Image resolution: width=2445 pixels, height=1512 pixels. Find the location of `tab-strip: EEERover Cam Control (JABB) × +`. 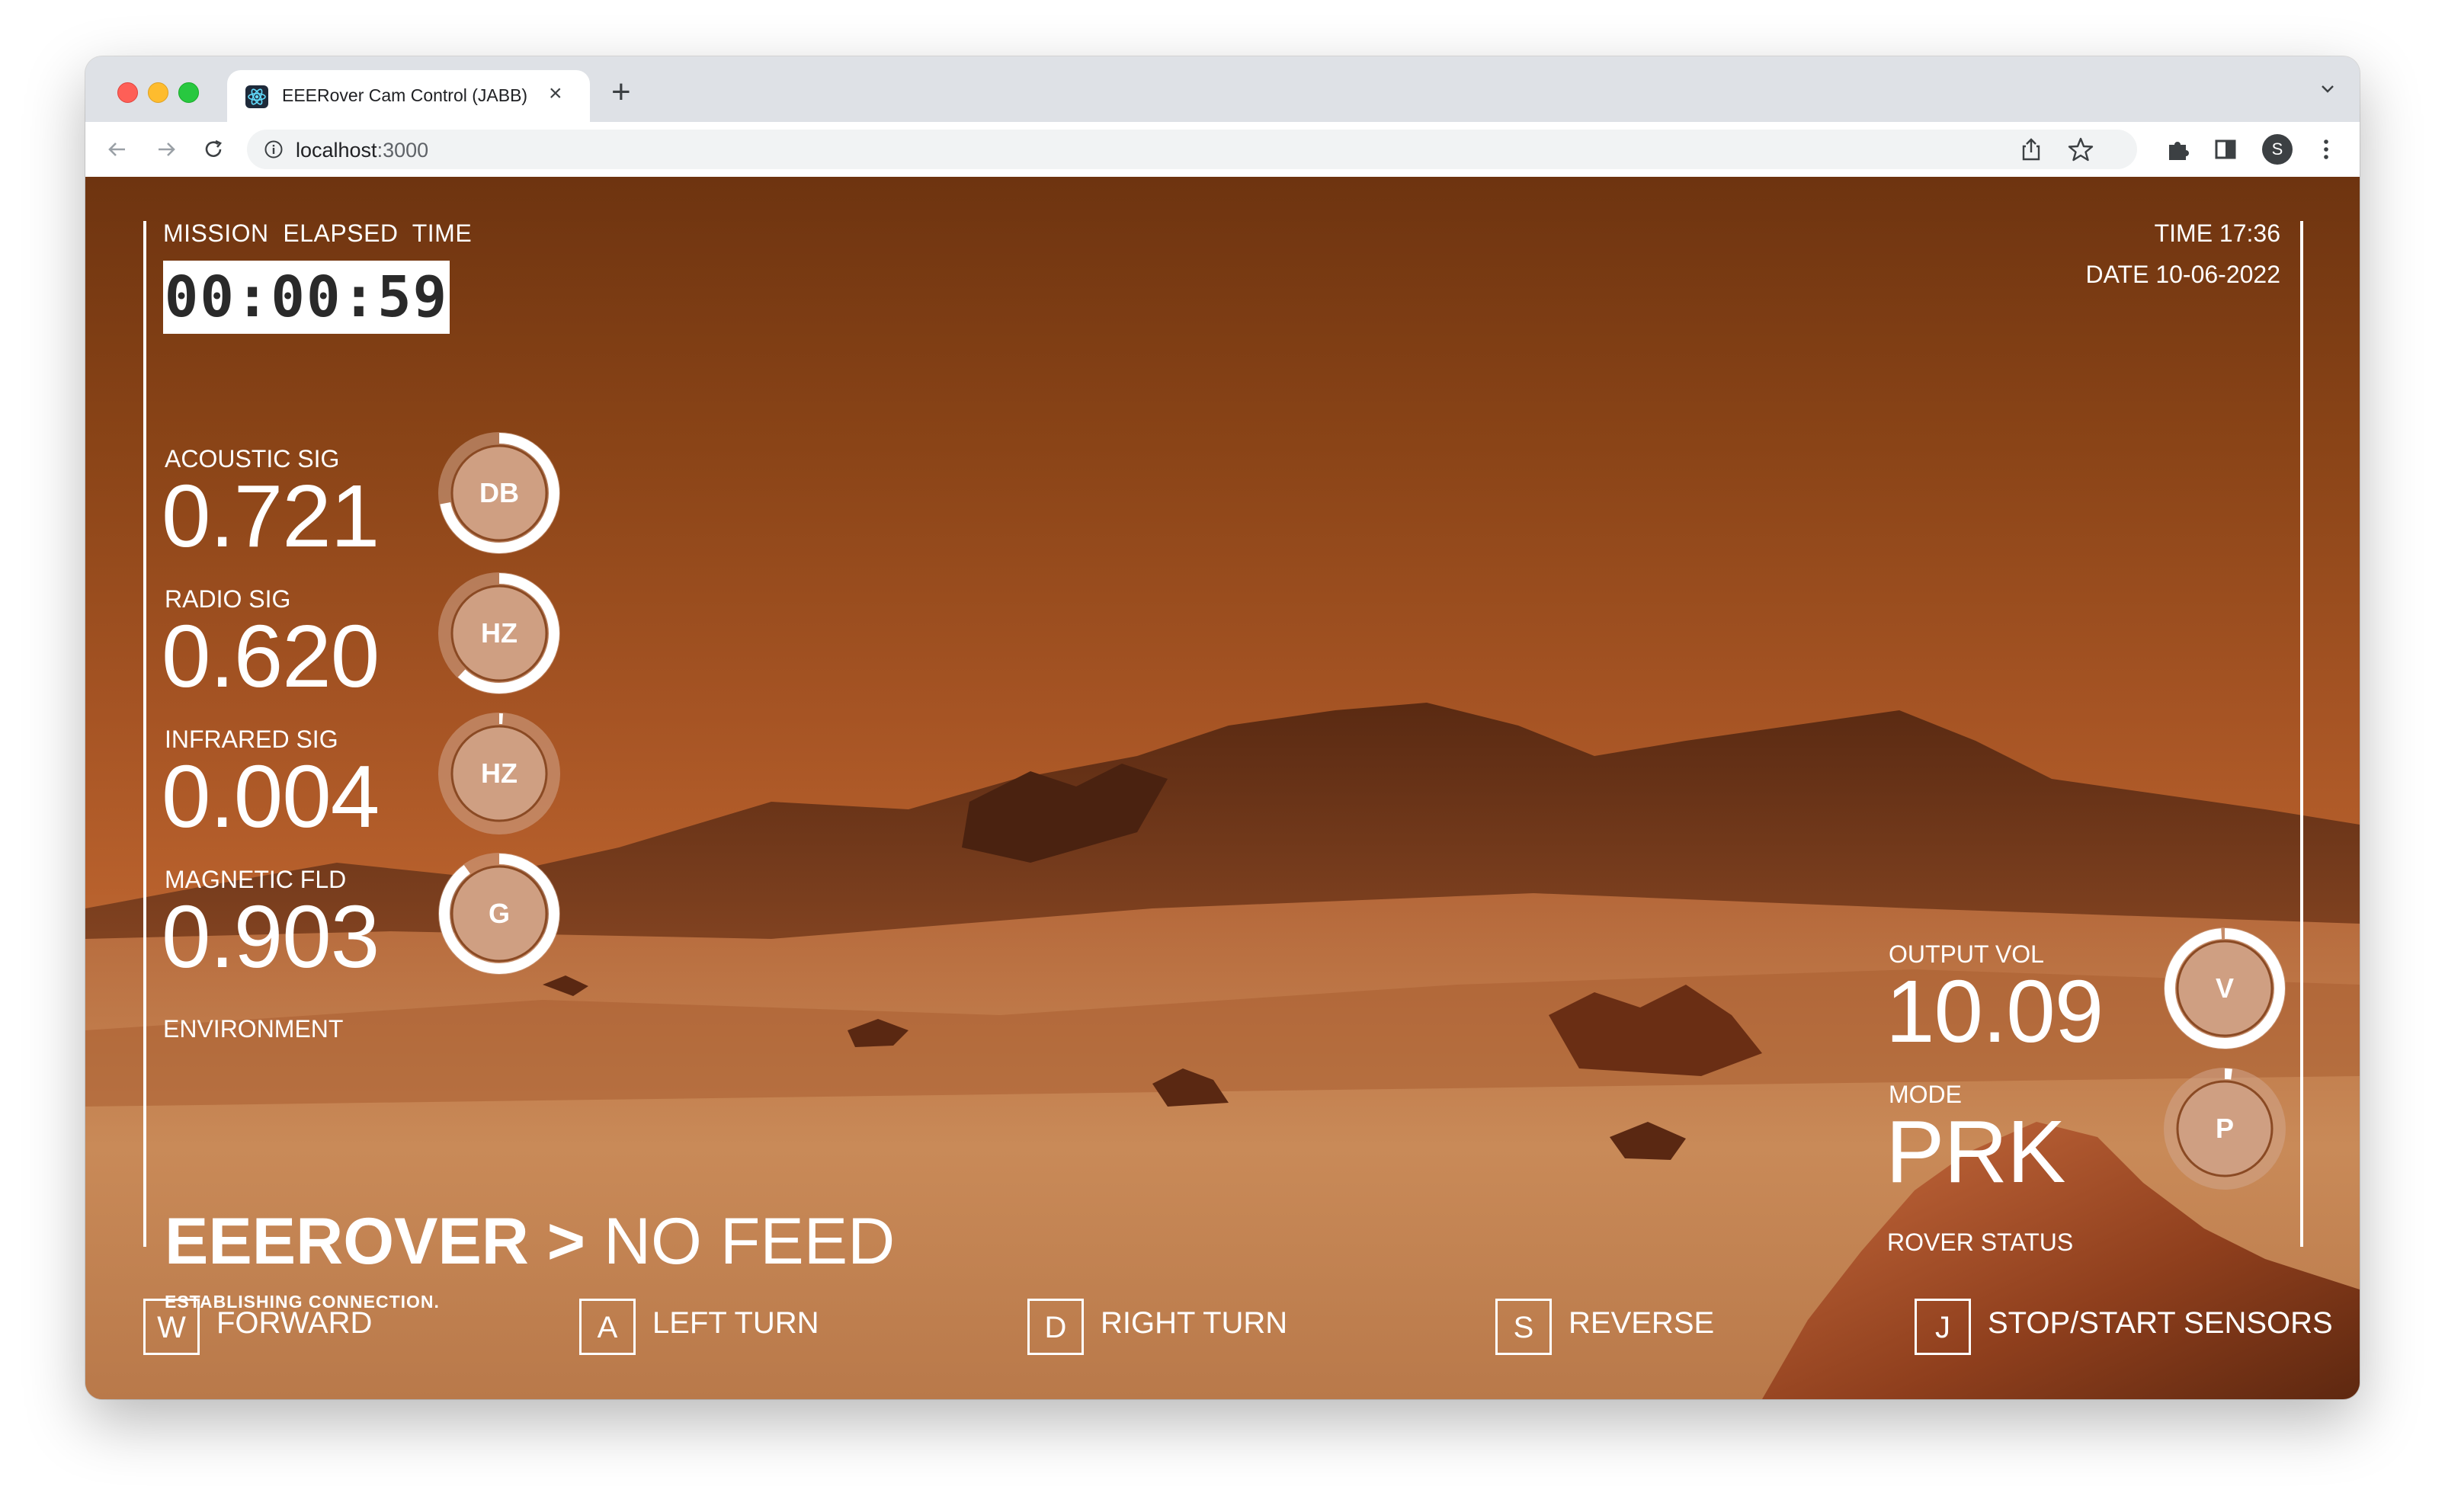

tab-strip: EEERover Cam Control (JABB) × + is located at coordinates (1222, 89).